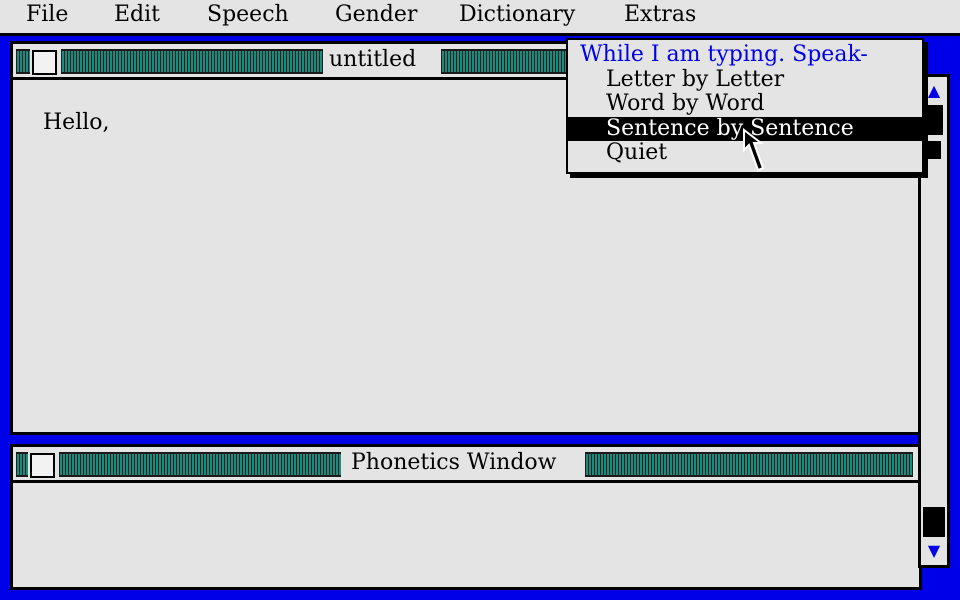  What do you see at coordinates (934, 91) in the screenshot?
I see `scroll-up-arrow-icon: ▲` at bounding box center [934, 91].